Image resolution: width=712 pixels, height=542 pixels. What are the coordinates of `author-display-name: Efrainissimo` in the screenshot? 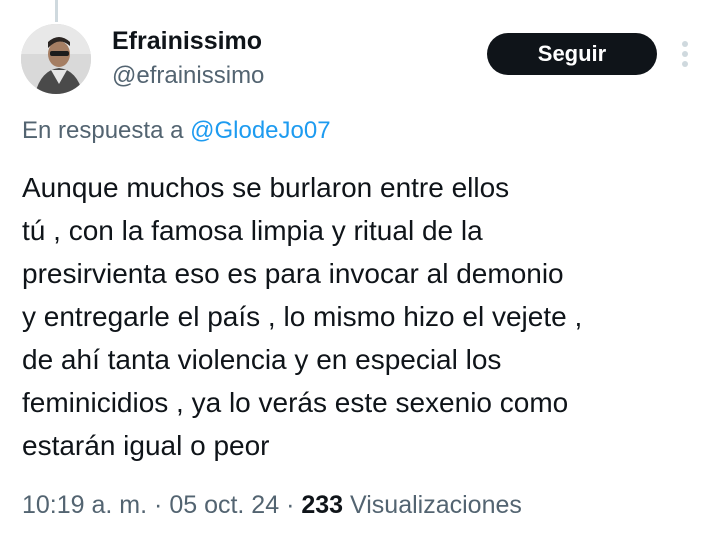 It's located at (187, 41).